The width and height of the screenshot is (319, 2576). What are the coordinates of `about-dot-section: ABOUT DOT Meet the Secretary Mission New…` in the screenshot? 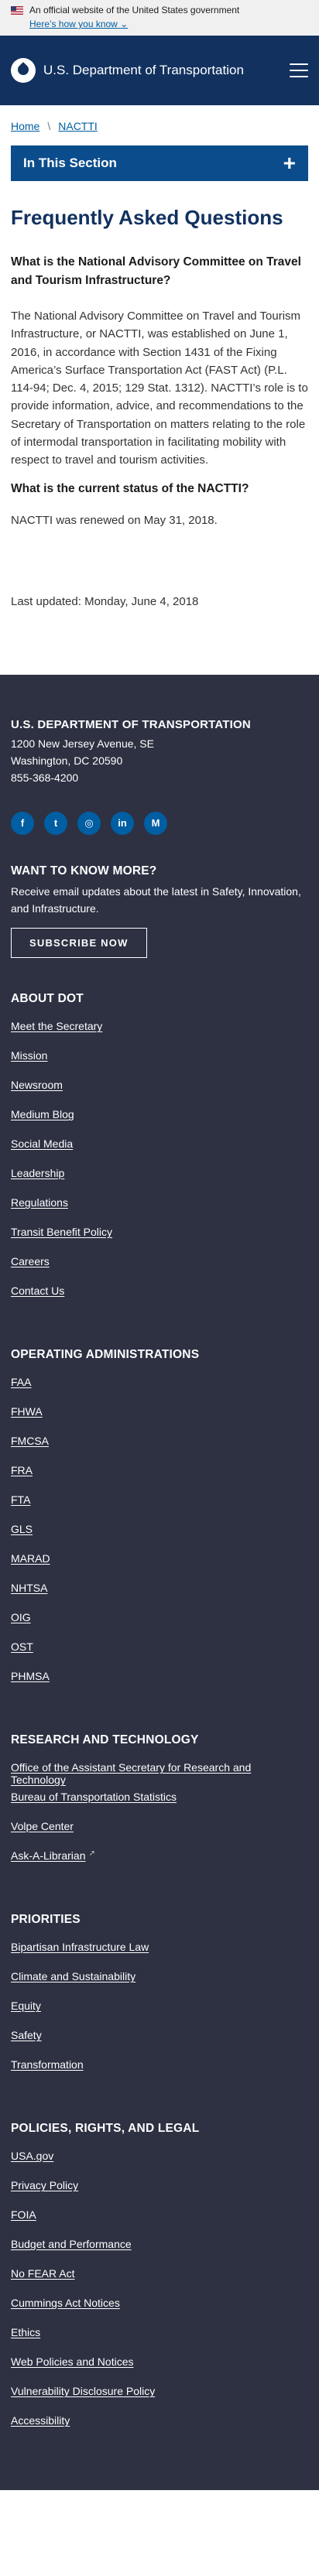 It's located at (159, 1153).